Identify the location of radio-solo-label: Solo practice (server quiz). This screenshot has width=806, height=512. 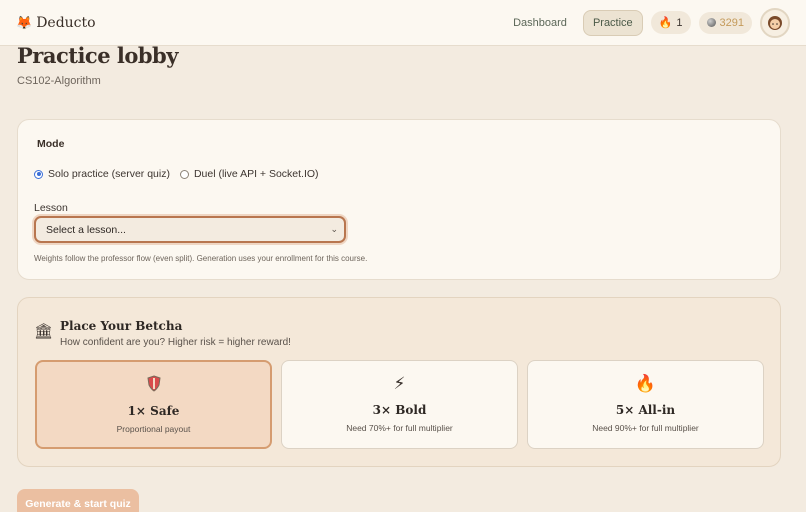
(109, 174).